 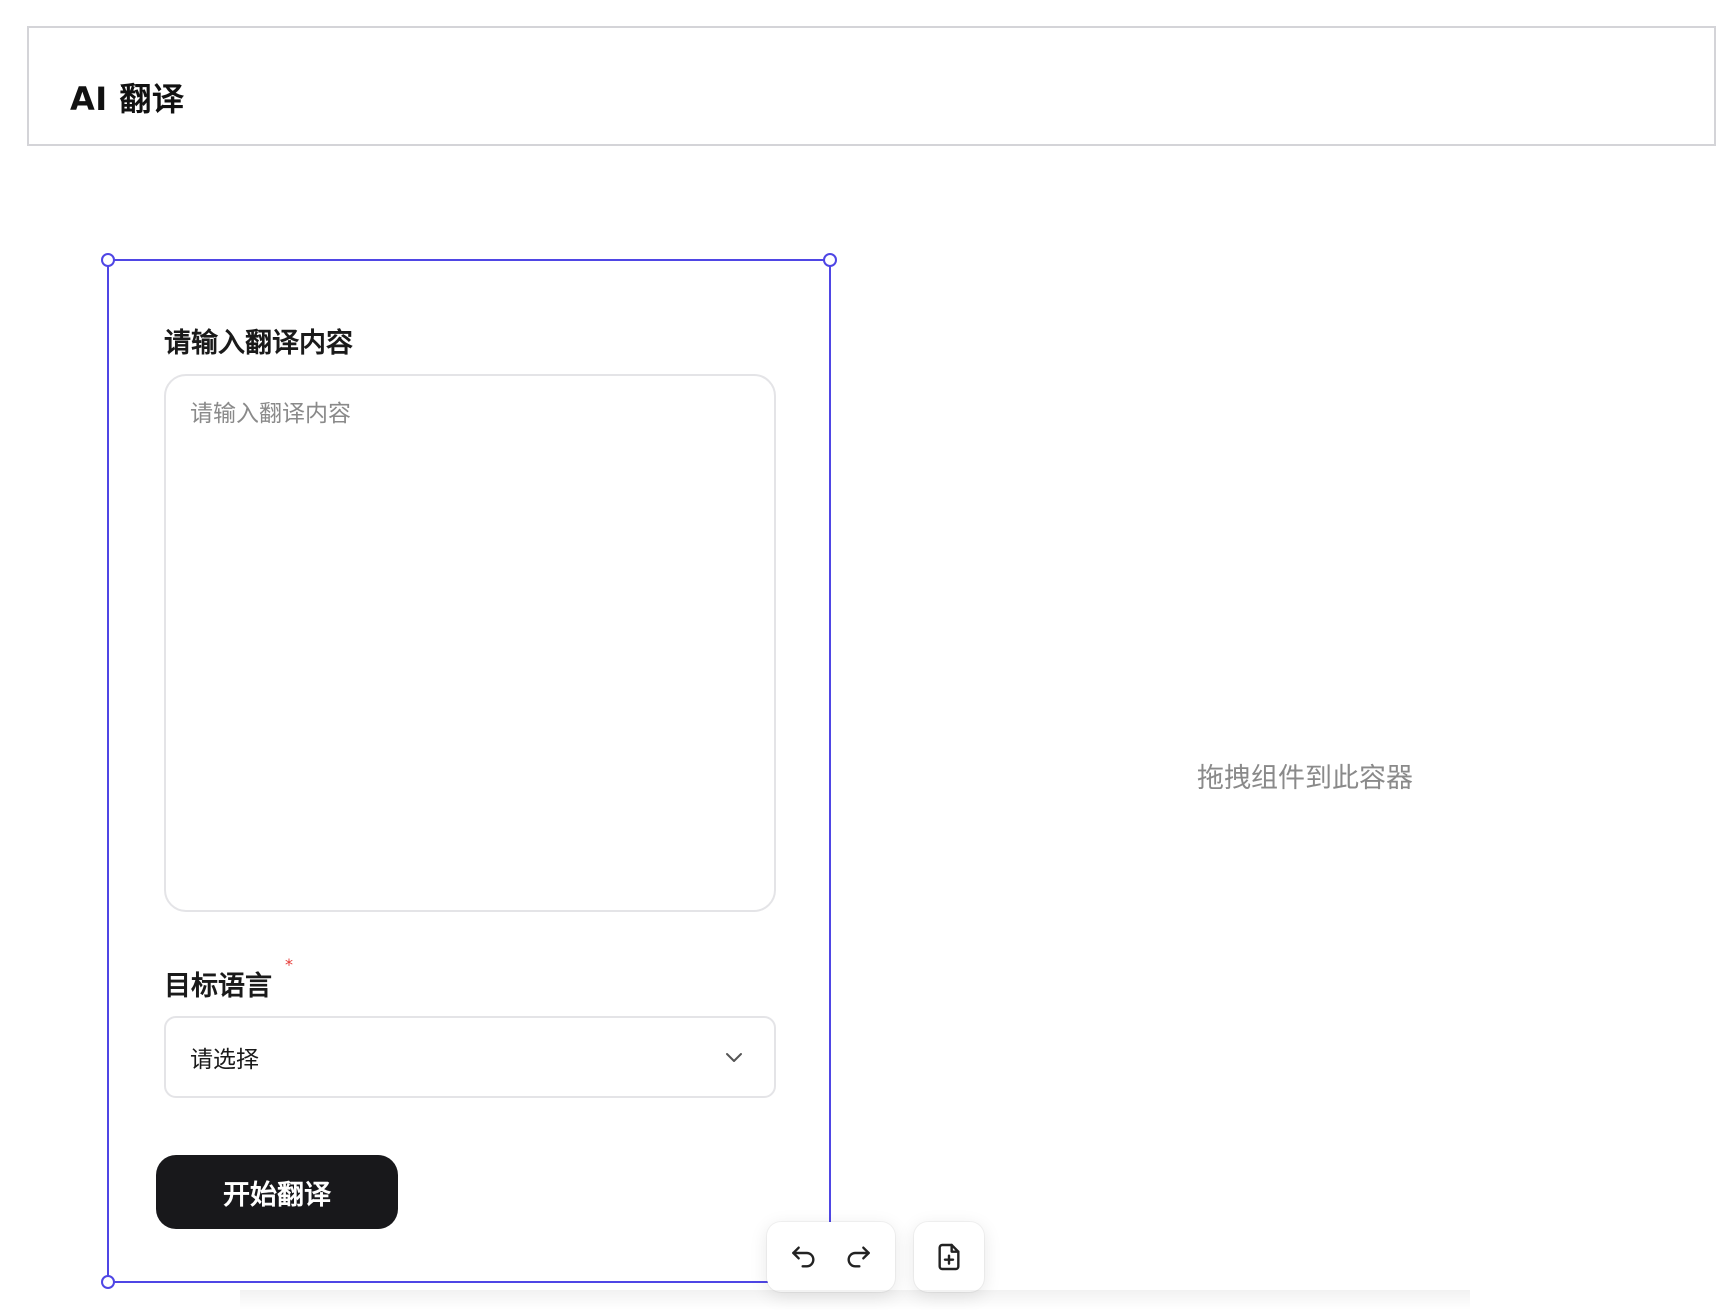 I want to click on select-value: 请选择, so click(x=224, y=1060).